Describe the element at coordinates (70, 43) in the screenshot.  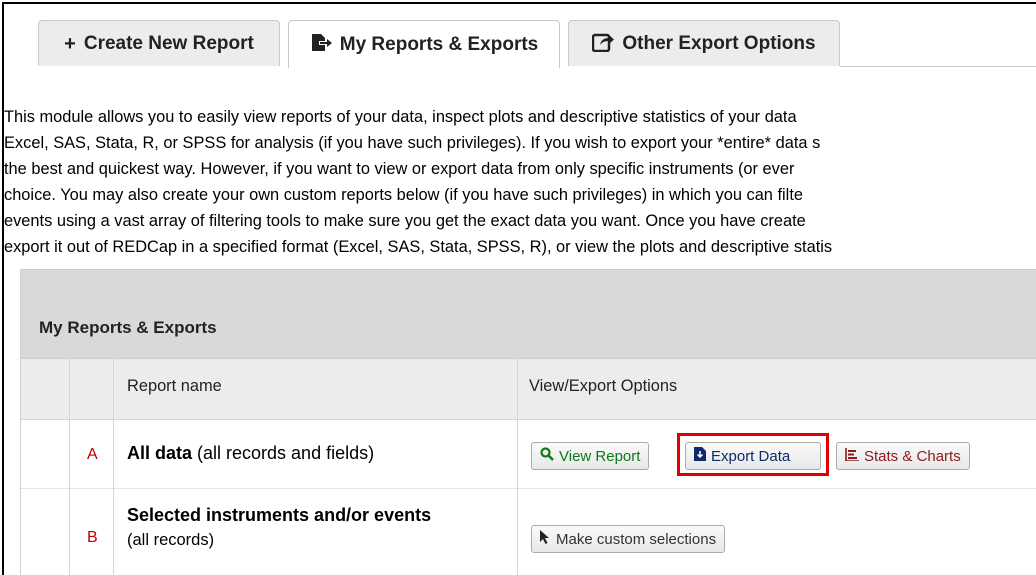
I see `plus-icon: +` at that location.